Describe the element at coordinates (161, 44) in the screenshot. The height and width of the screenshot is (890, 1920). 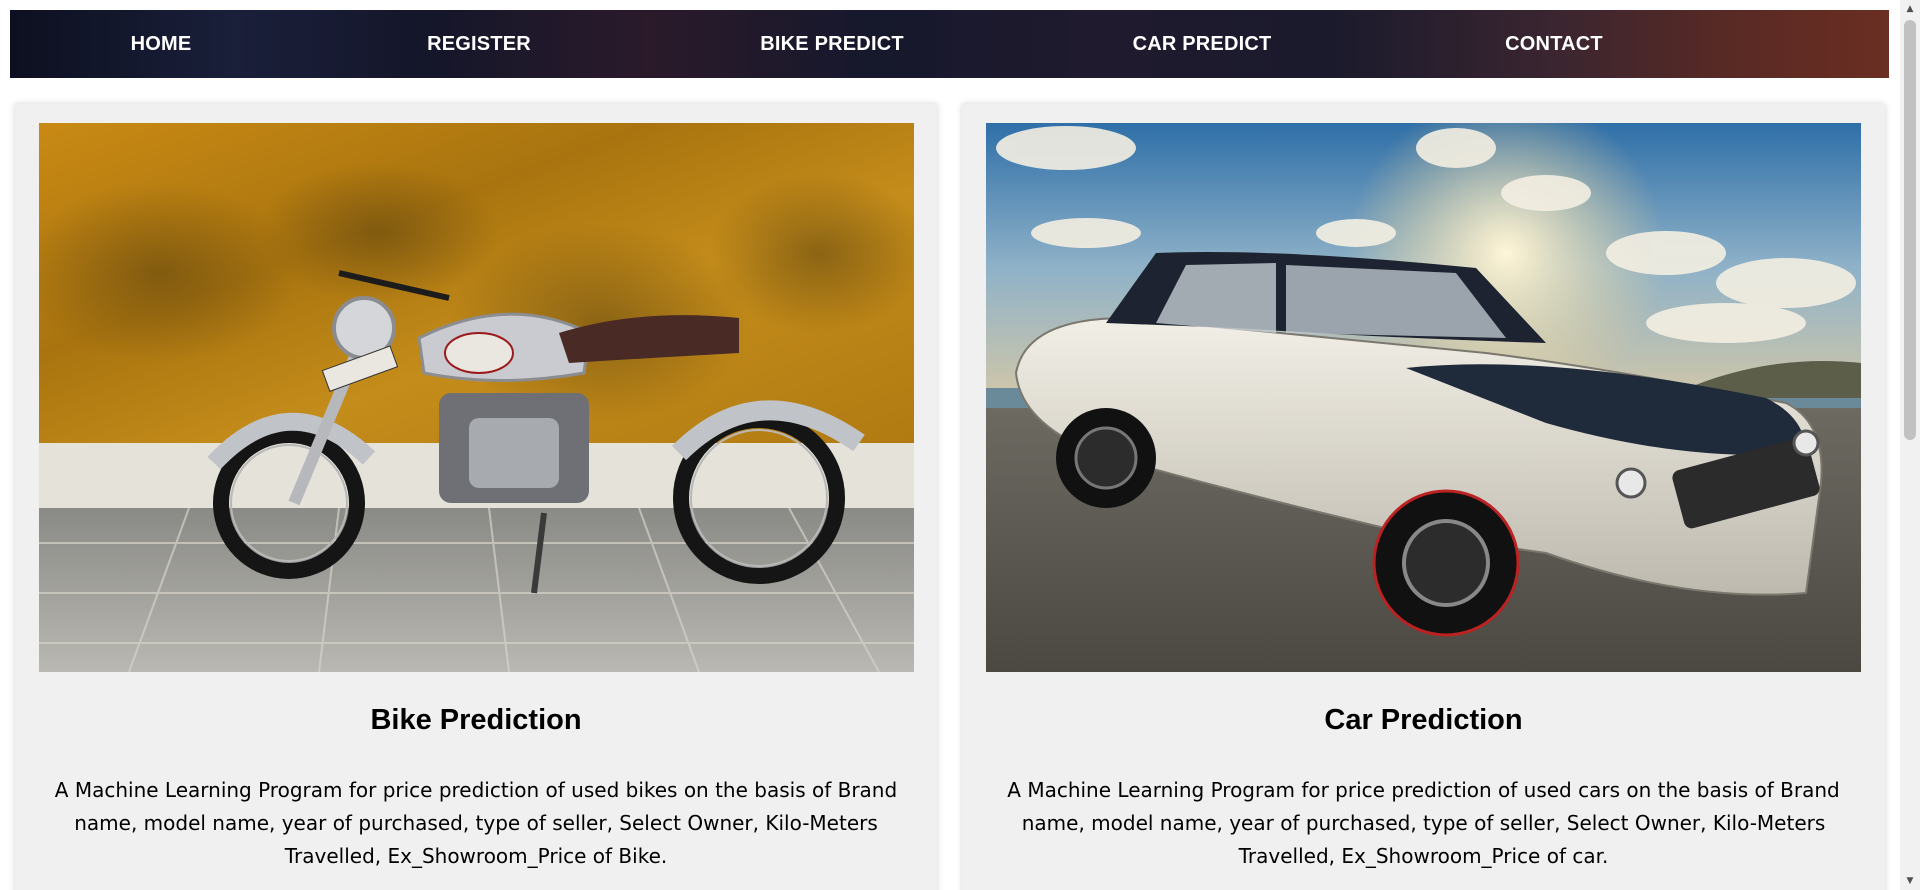
I see `nav-home-link: HOME` at that location.